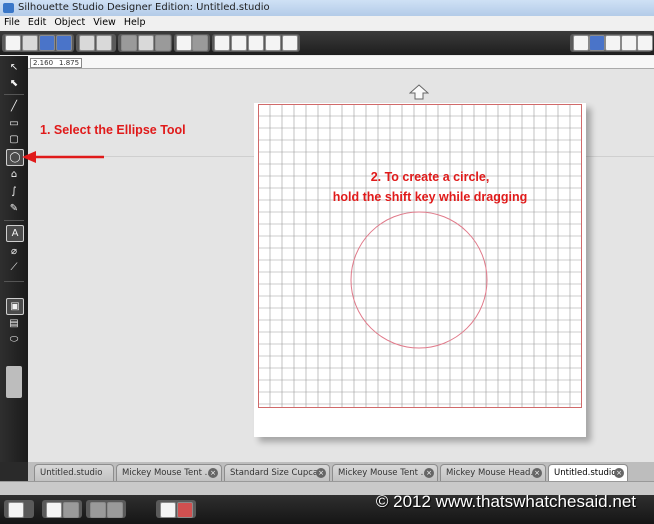 This screenshot has height=524, width=654. I want to click on tab-mickey-mouse-head: Mickey Mouse Head... ×, so click(493, 472).